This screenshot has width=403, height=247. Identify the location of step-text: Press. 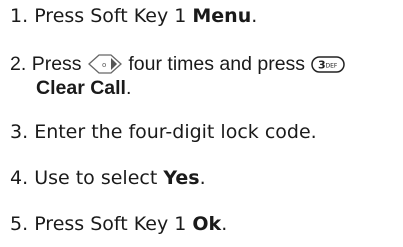
(56, 64).